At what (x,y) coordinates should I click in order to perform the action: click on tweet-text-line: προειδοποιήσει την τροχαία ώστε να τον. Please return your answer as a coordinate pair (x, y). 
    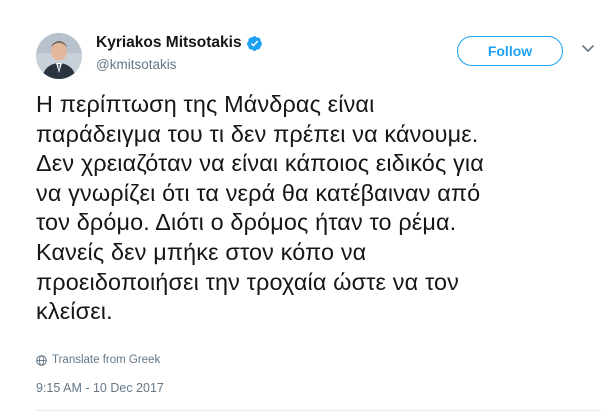
    Looking at the image, I should click on (248, 281).